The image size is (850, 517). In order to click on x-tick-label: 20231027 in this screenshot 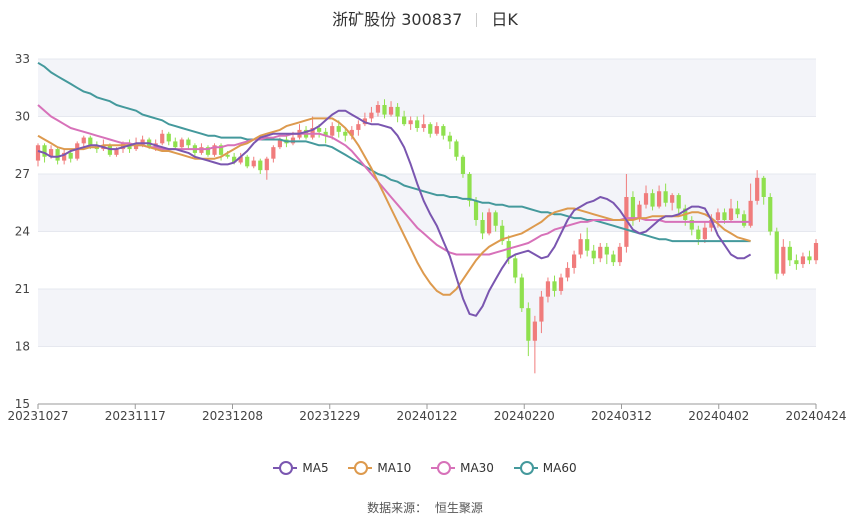, I will do `click(37, 416)`.